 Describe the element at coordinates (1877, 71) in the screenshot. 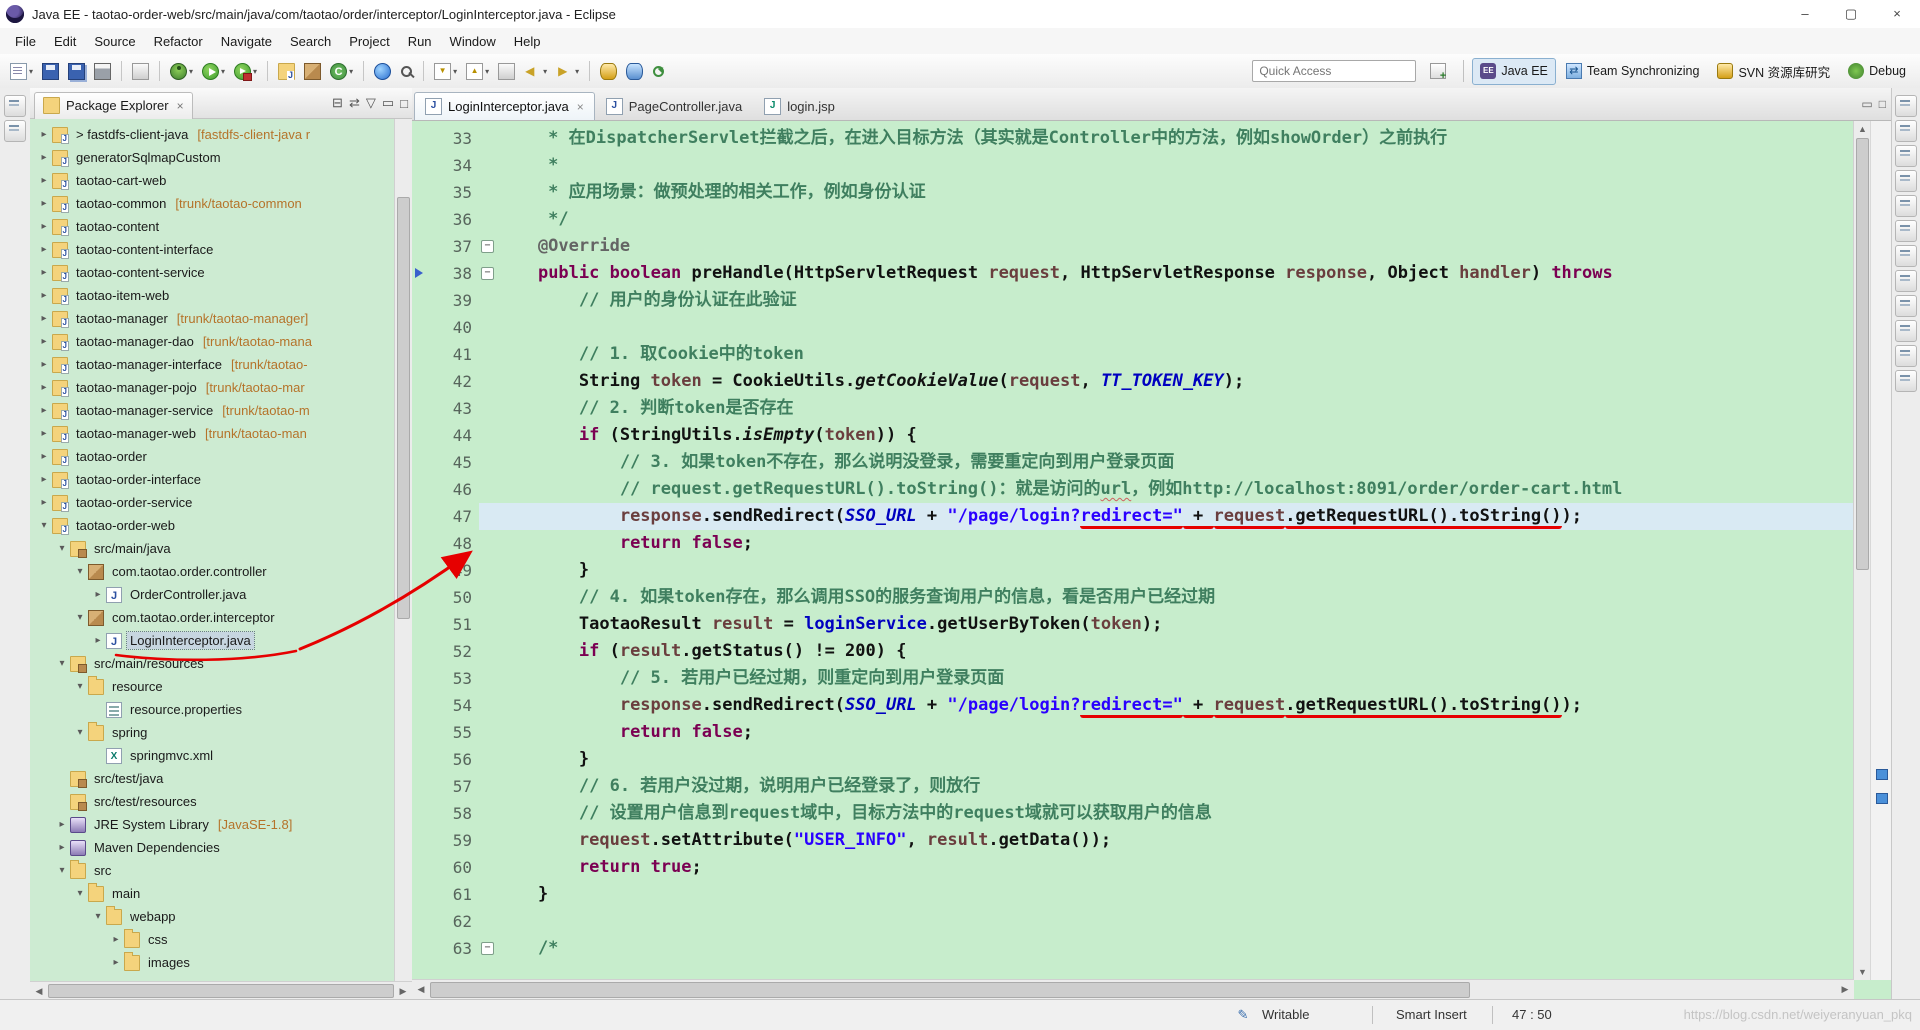

I see `perspective-debug: Debug` at that location.